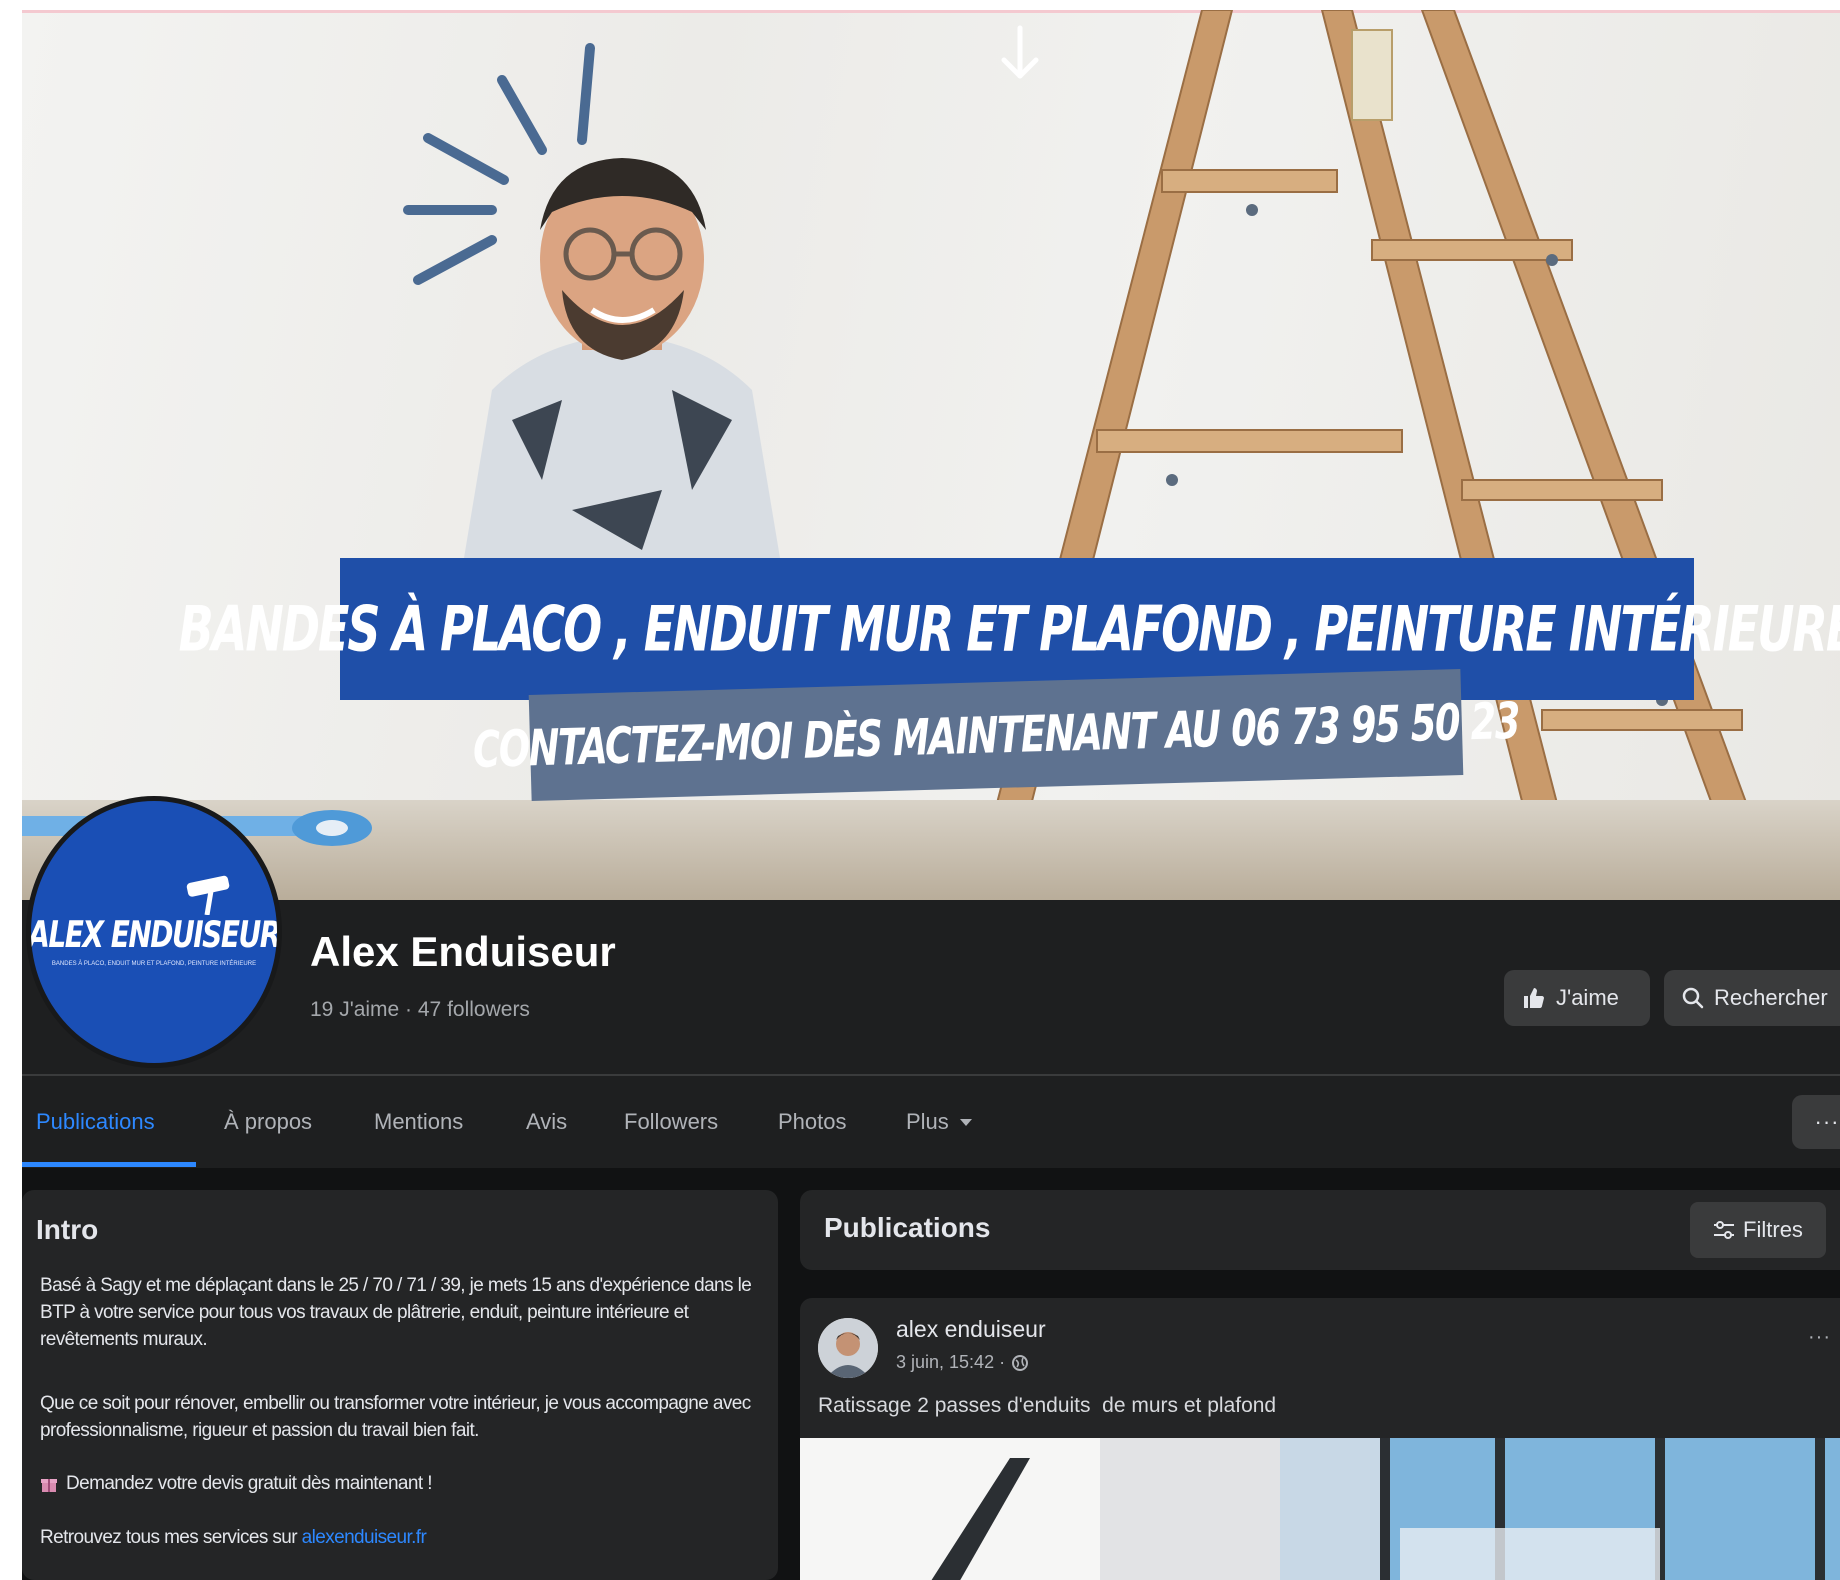 Image resolution: width=1840 pixels, height=1580 pixels. I want to click on active-tab-indicator, so click(109, 1164).